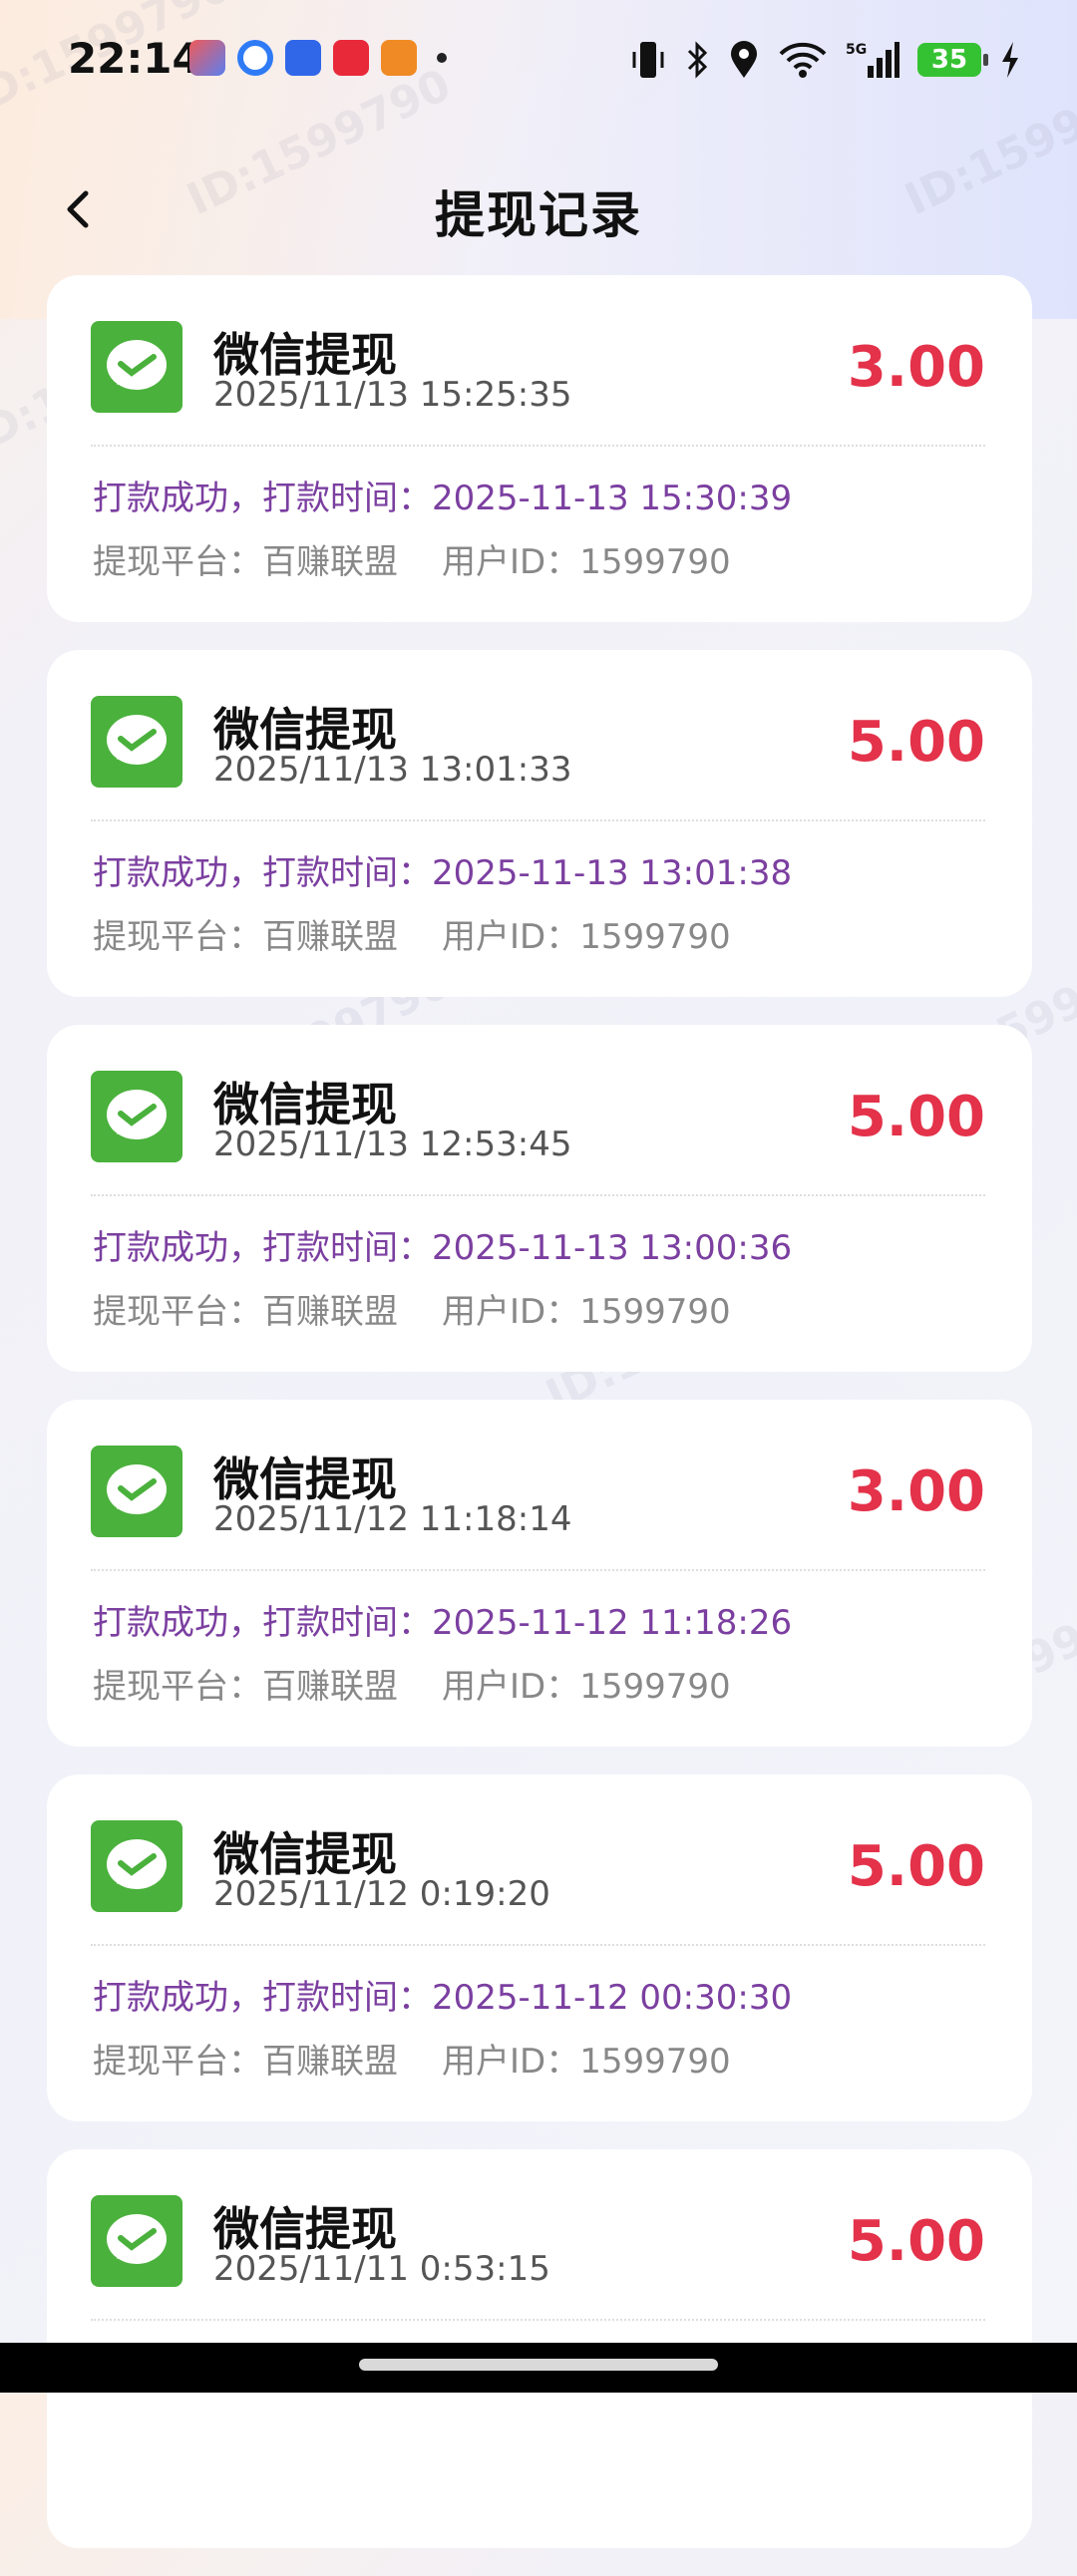 Image resolution: width=1077 pixels, height=2576 pixels. What do you see at coordinates (134, 58) in the screenshot?
I see `status-time: 22:14` at bounding box center [134, 58].